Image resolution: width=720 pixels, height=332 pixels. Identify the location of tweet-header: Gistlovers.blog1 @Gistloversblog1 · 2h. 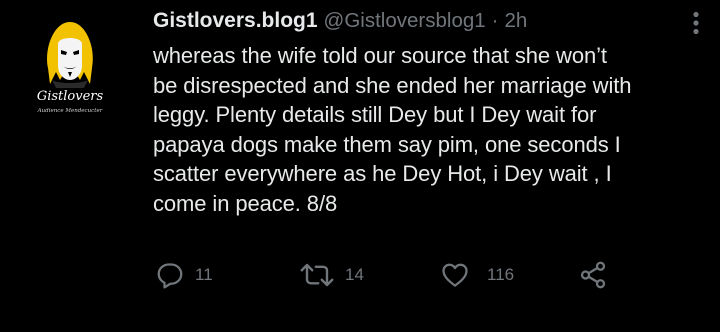
(427, 21).